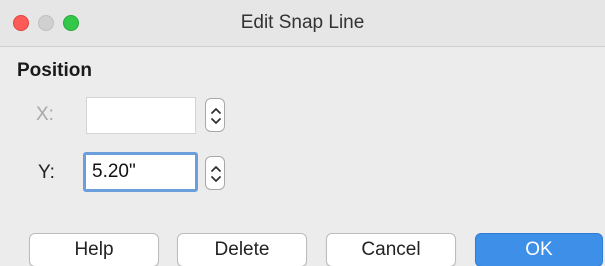 This screenshot has width=605, height=266. I want to click on y-stepper, so click(215, 173).